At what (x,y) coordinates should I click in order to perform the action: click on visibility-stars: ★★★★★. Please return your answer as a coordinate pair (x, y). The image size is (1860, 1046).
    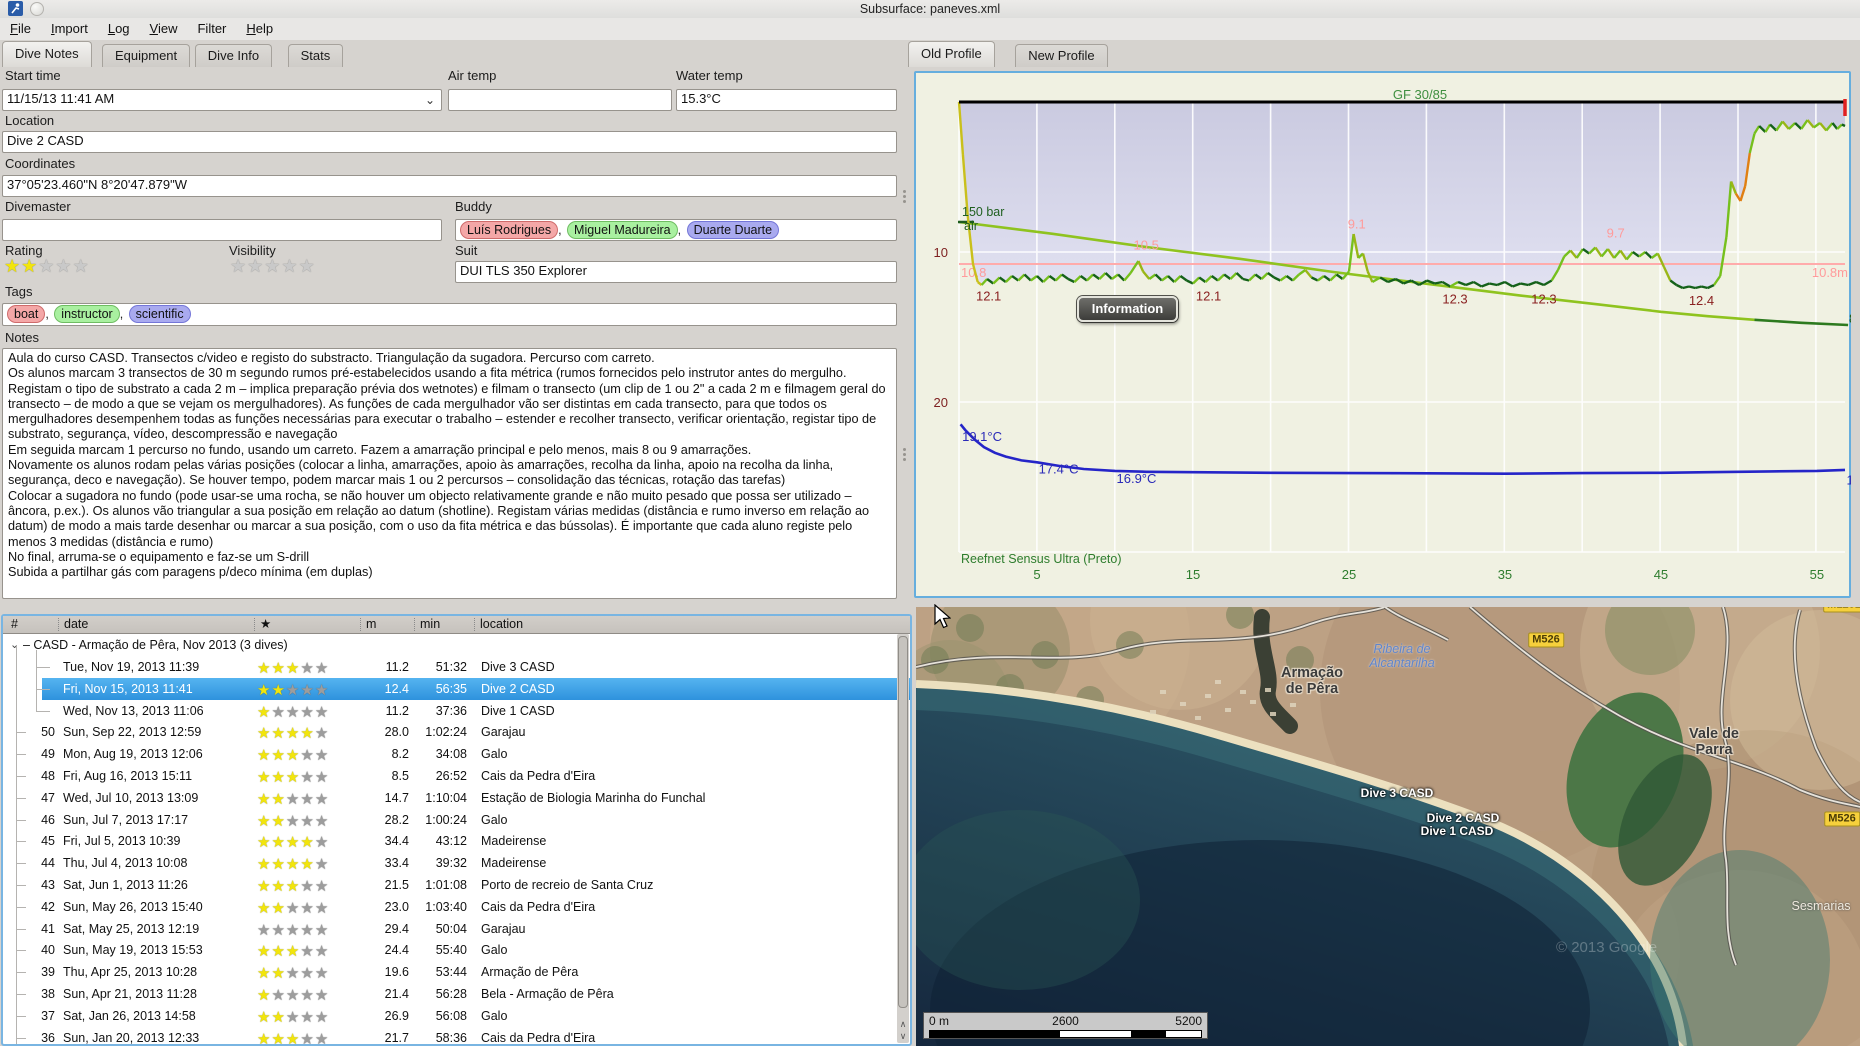
    Looking at the image, I should click on (273, 266).